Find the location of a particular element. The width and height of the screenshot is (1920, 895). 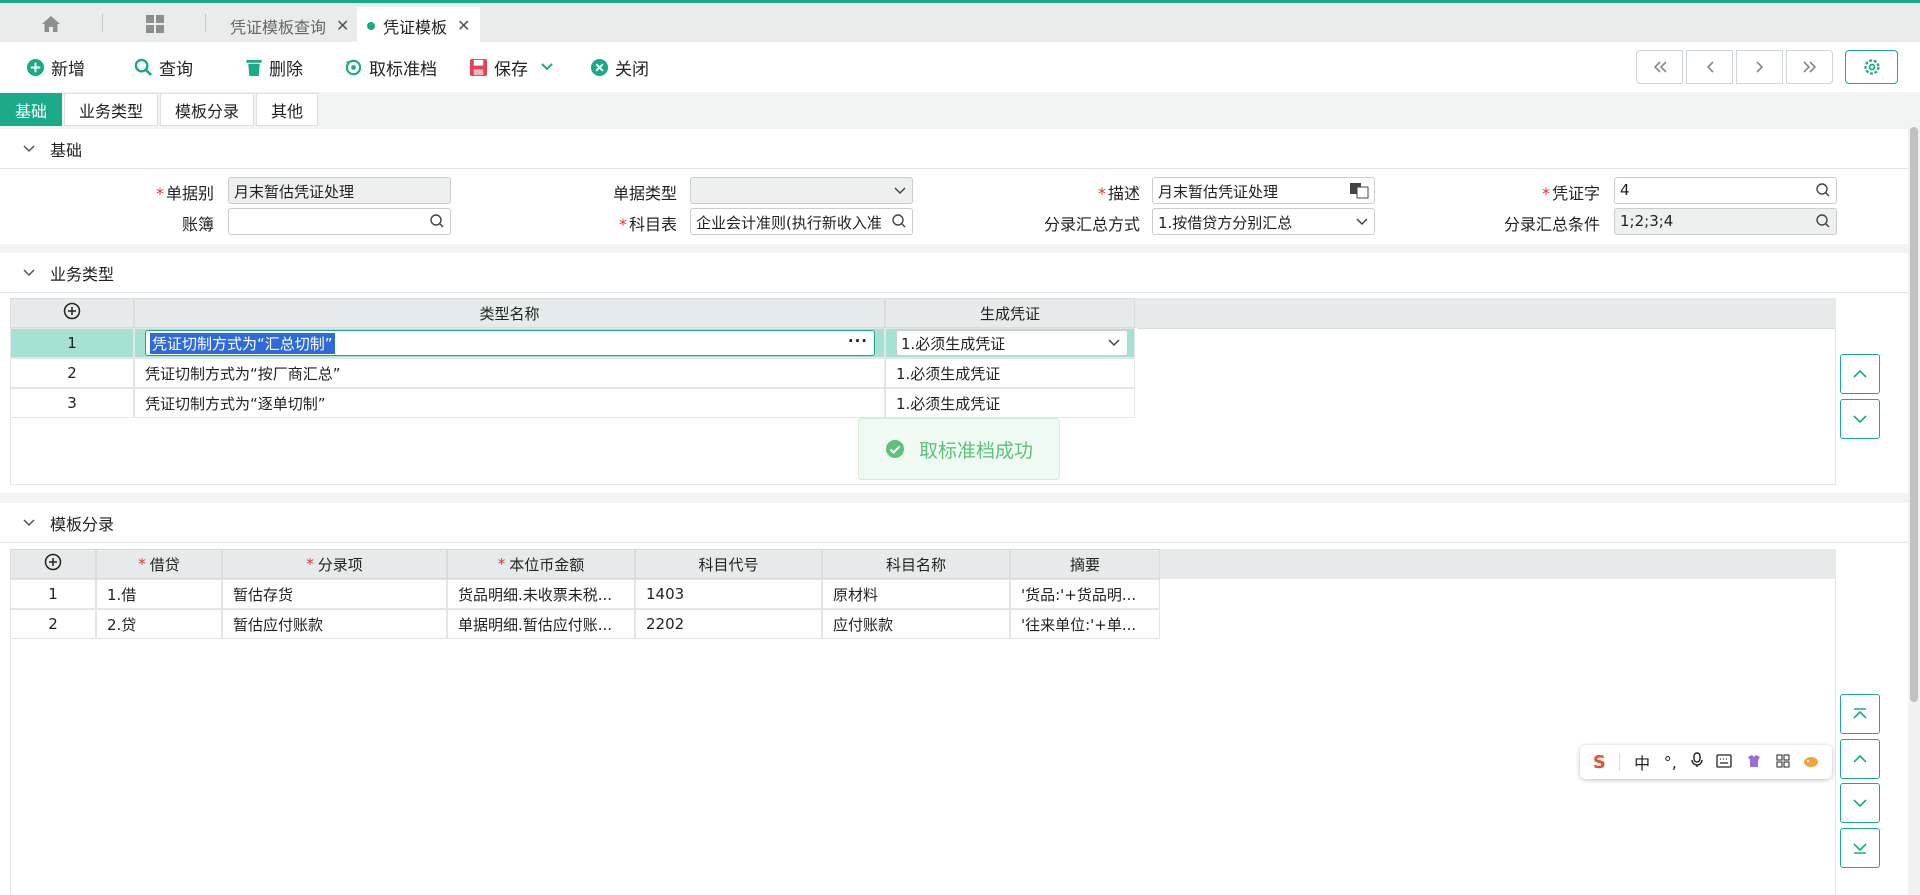

voucher-word-label: * 凭证字 is located at coordinates (1570, 193).